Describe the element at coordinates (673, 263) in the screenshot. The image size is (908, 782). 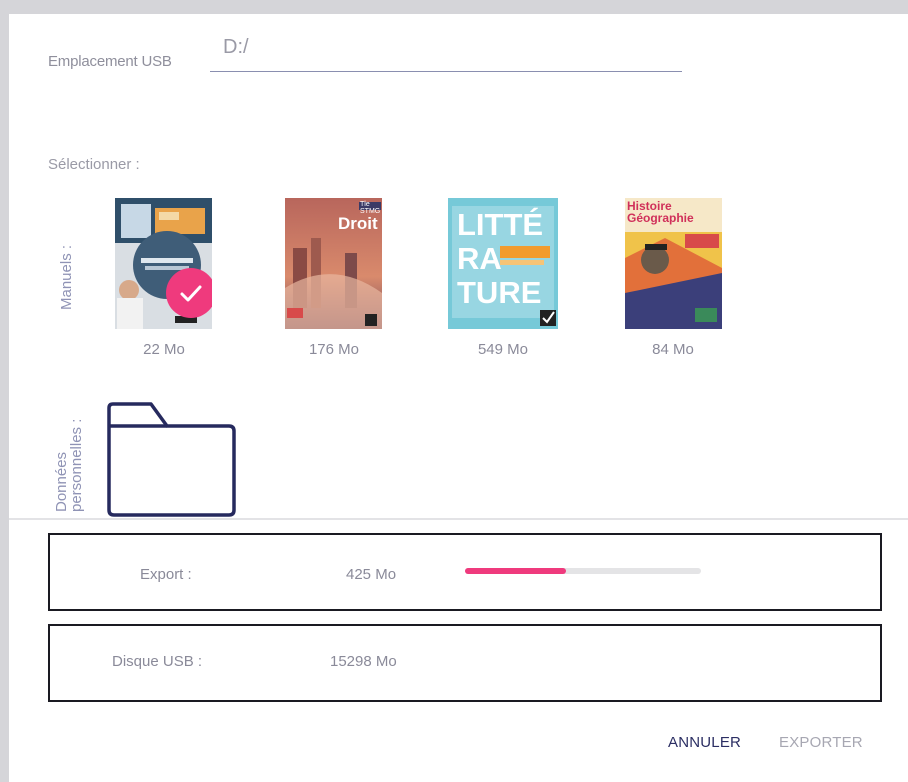
I see `book-cover-4: Histoire Géographie` at that location.